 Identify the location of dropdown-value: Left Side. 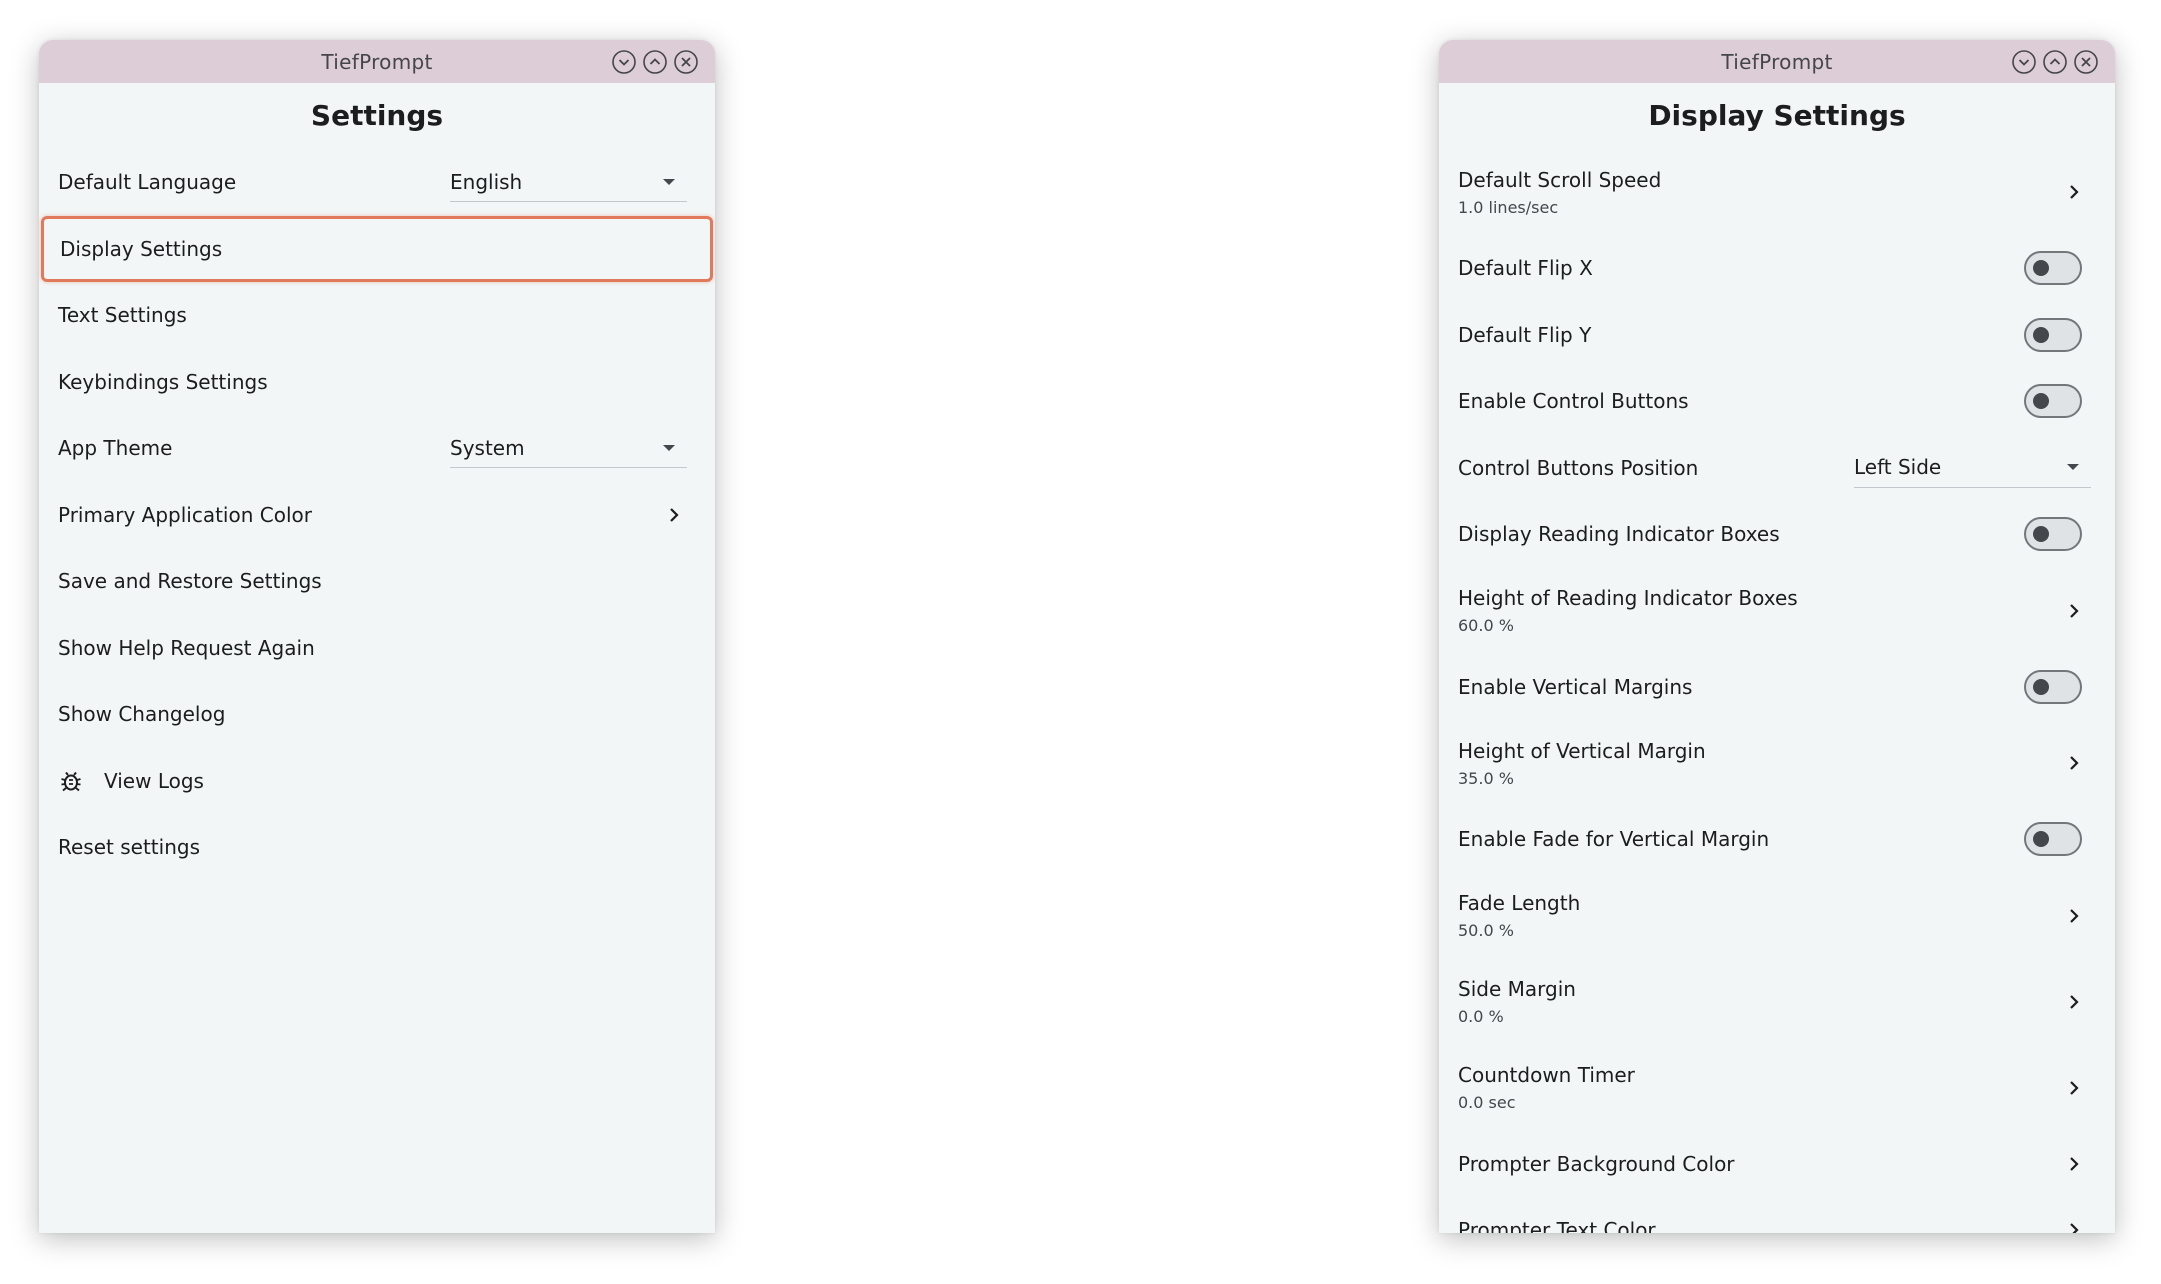
(1898, 467).